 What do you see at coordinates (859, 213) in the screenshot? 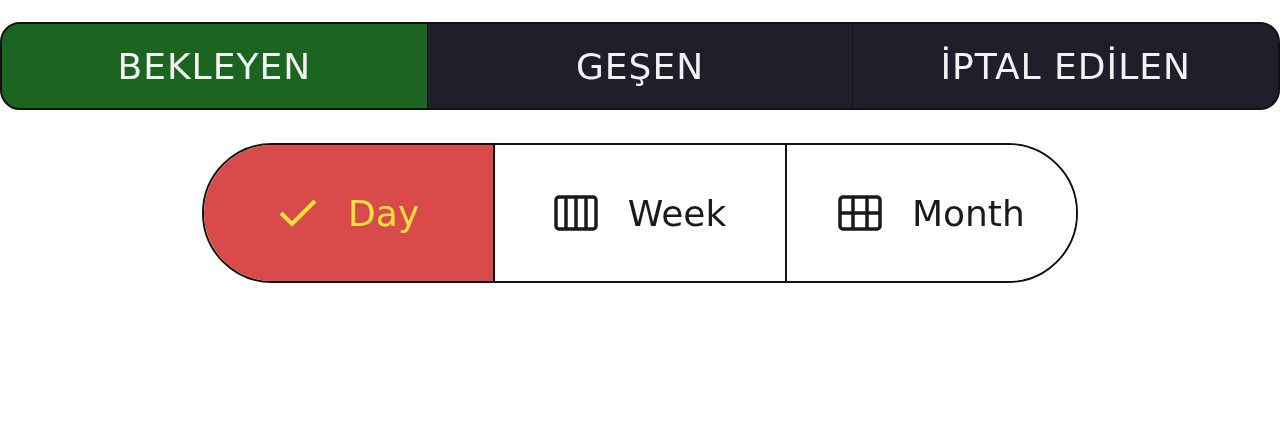
I see `grid-icon` at bounding box center [859, 213].